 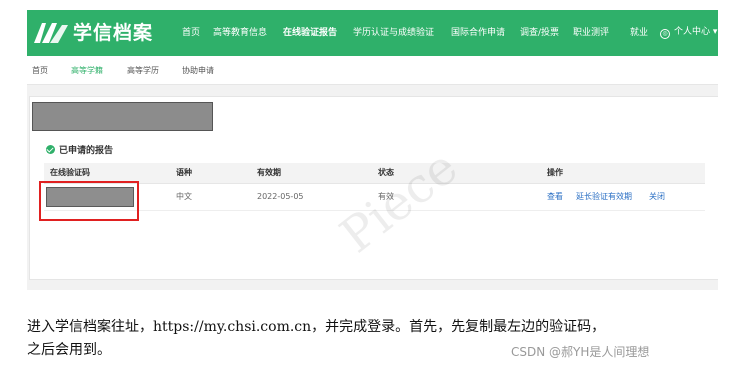 I want to click on user-circle-icon: ◎, so click(x=665, y=34).